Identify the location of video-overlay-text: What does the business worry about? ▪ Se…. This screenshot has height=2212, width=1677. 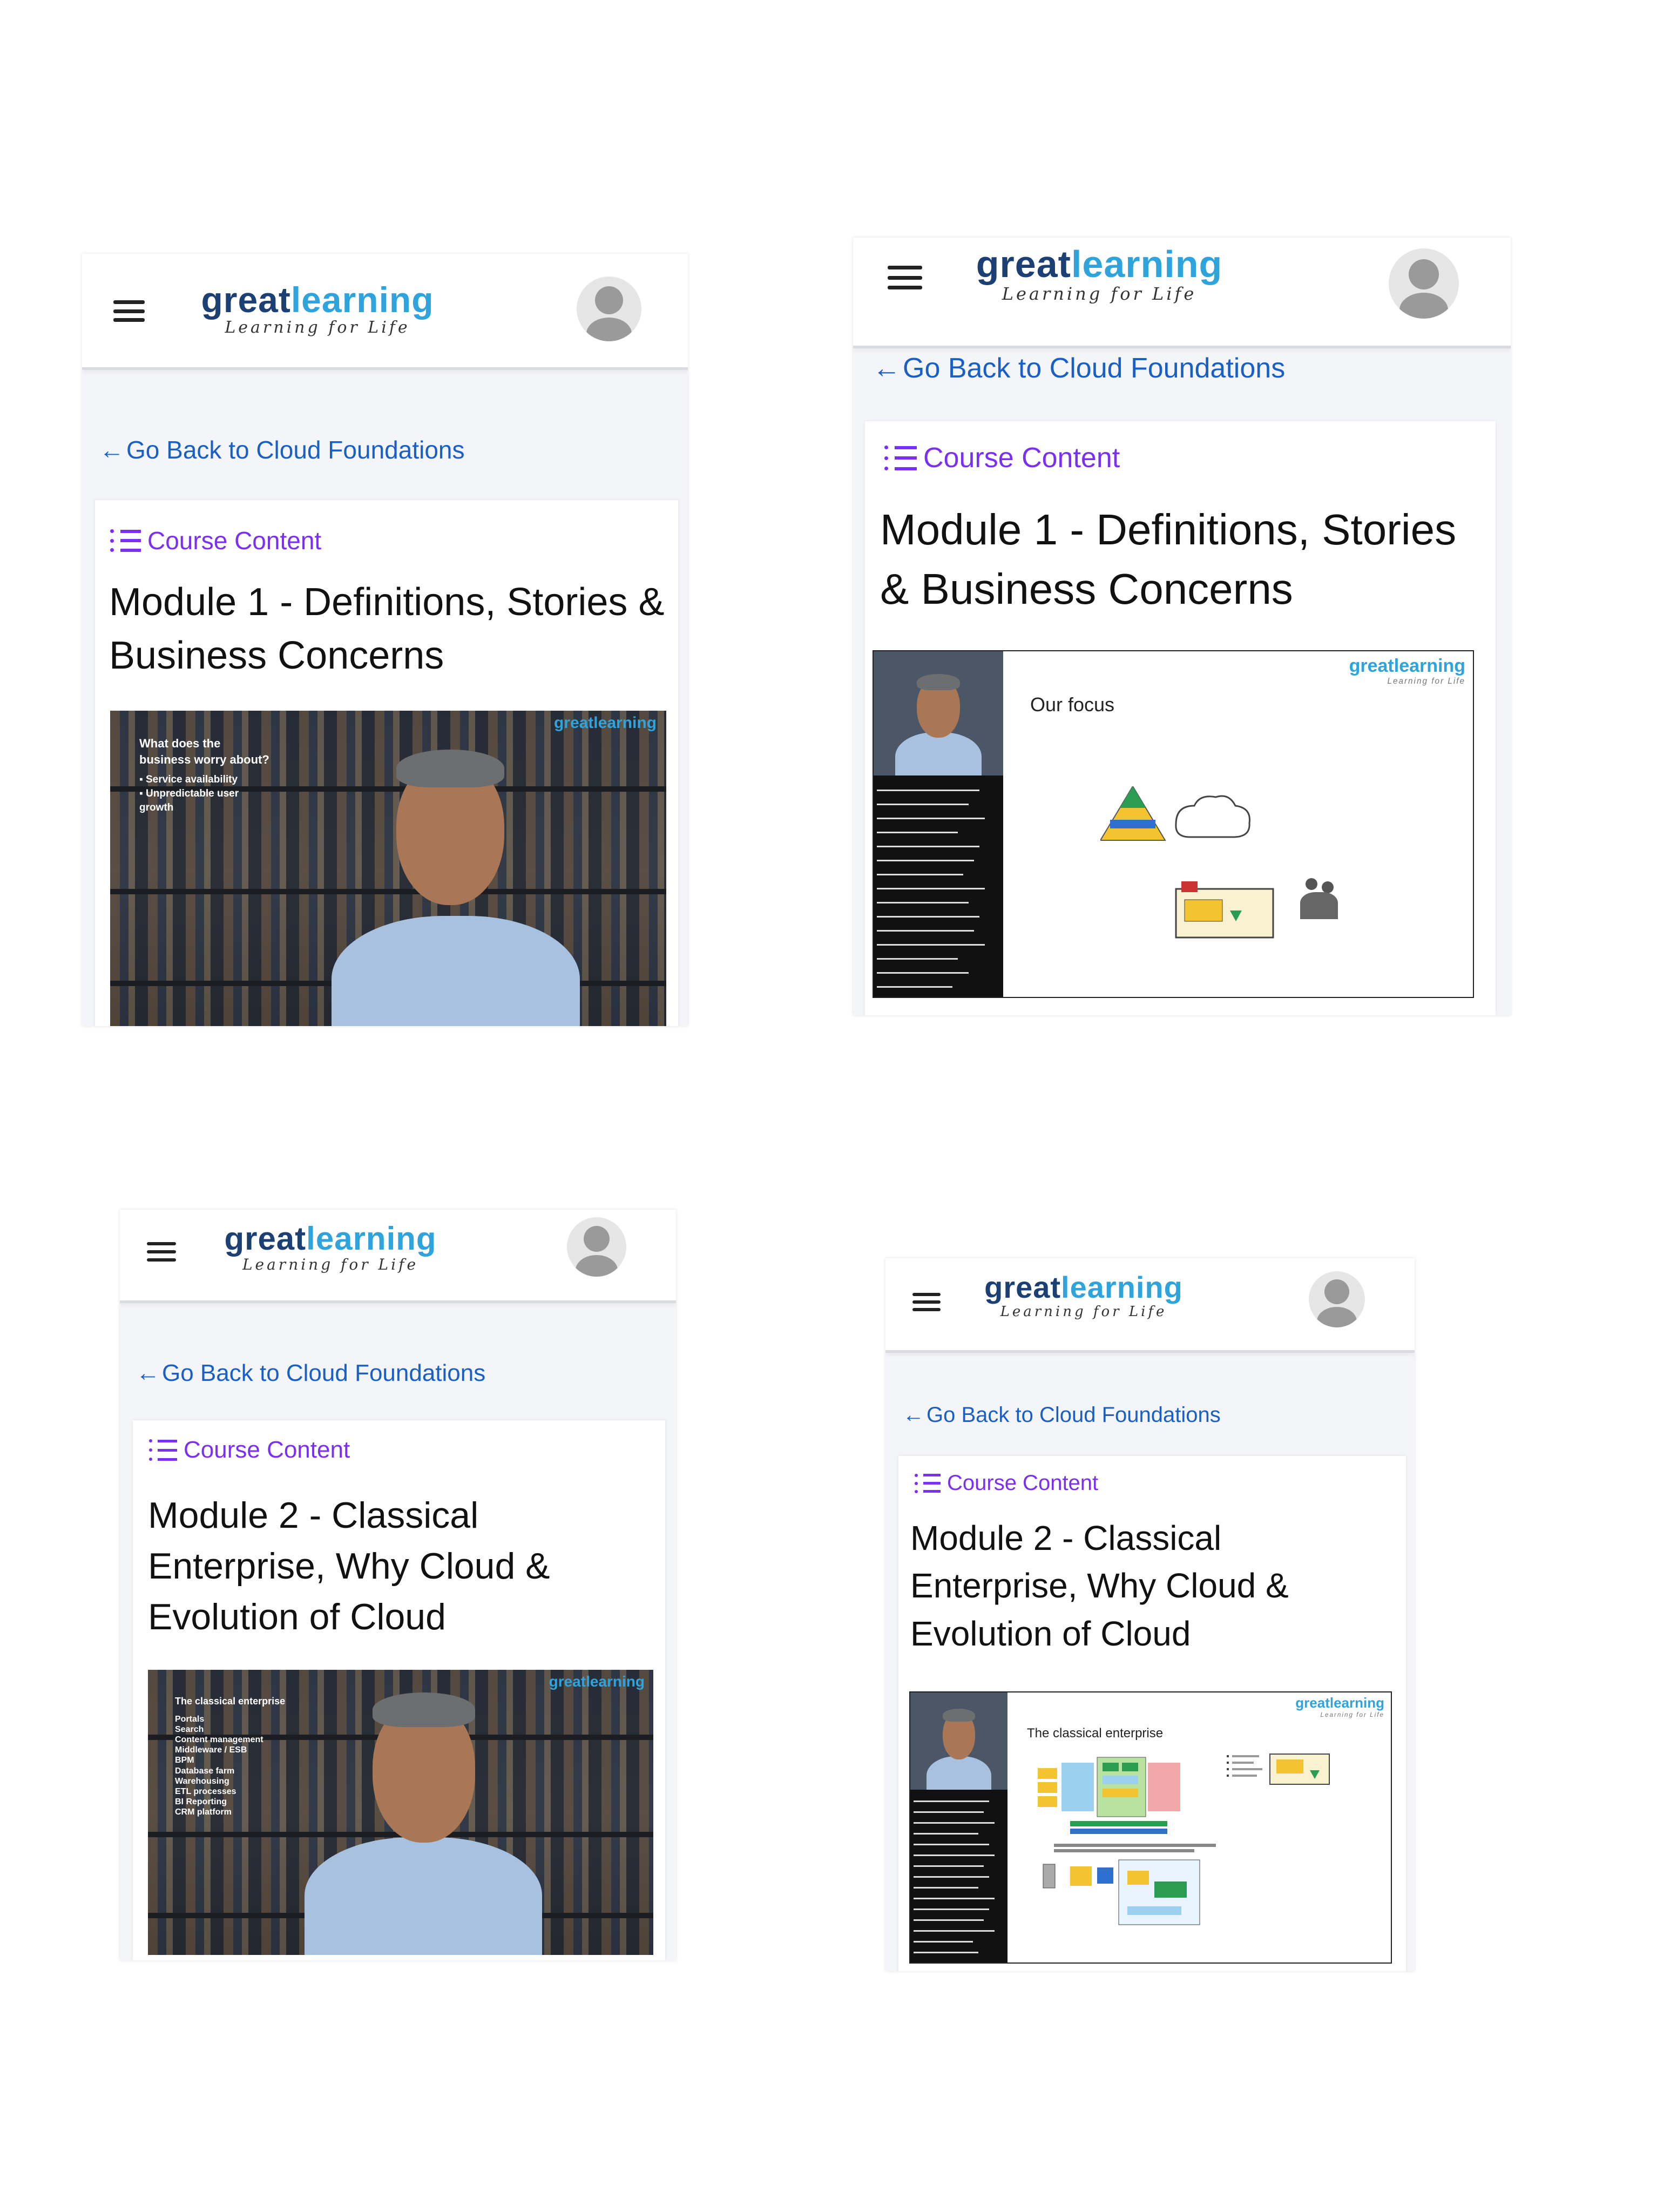
(204, 775).